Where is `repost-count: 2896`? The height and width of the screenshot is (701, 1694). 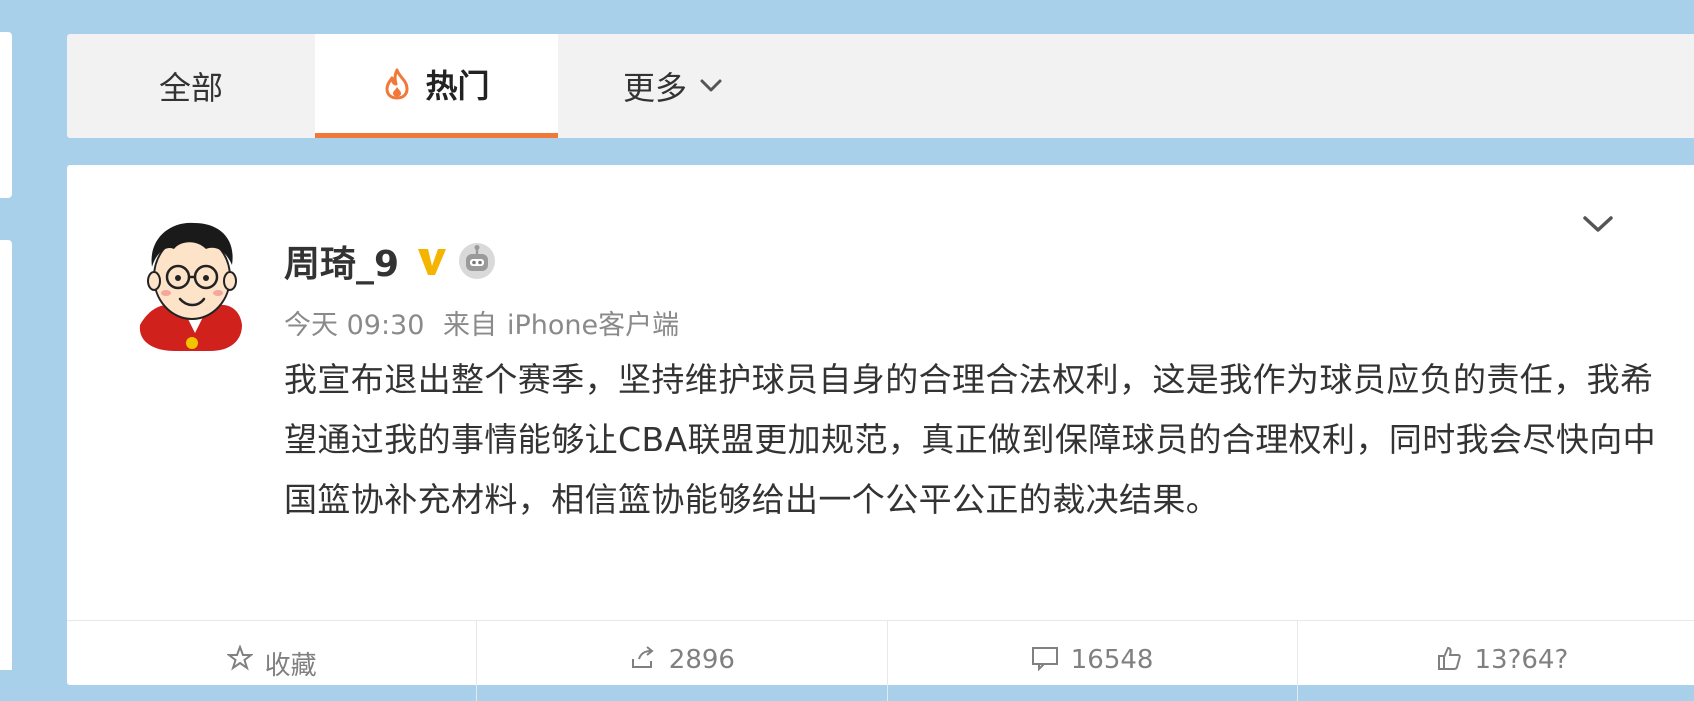 repost-count: 2896 is located at coordinates (701, 660).